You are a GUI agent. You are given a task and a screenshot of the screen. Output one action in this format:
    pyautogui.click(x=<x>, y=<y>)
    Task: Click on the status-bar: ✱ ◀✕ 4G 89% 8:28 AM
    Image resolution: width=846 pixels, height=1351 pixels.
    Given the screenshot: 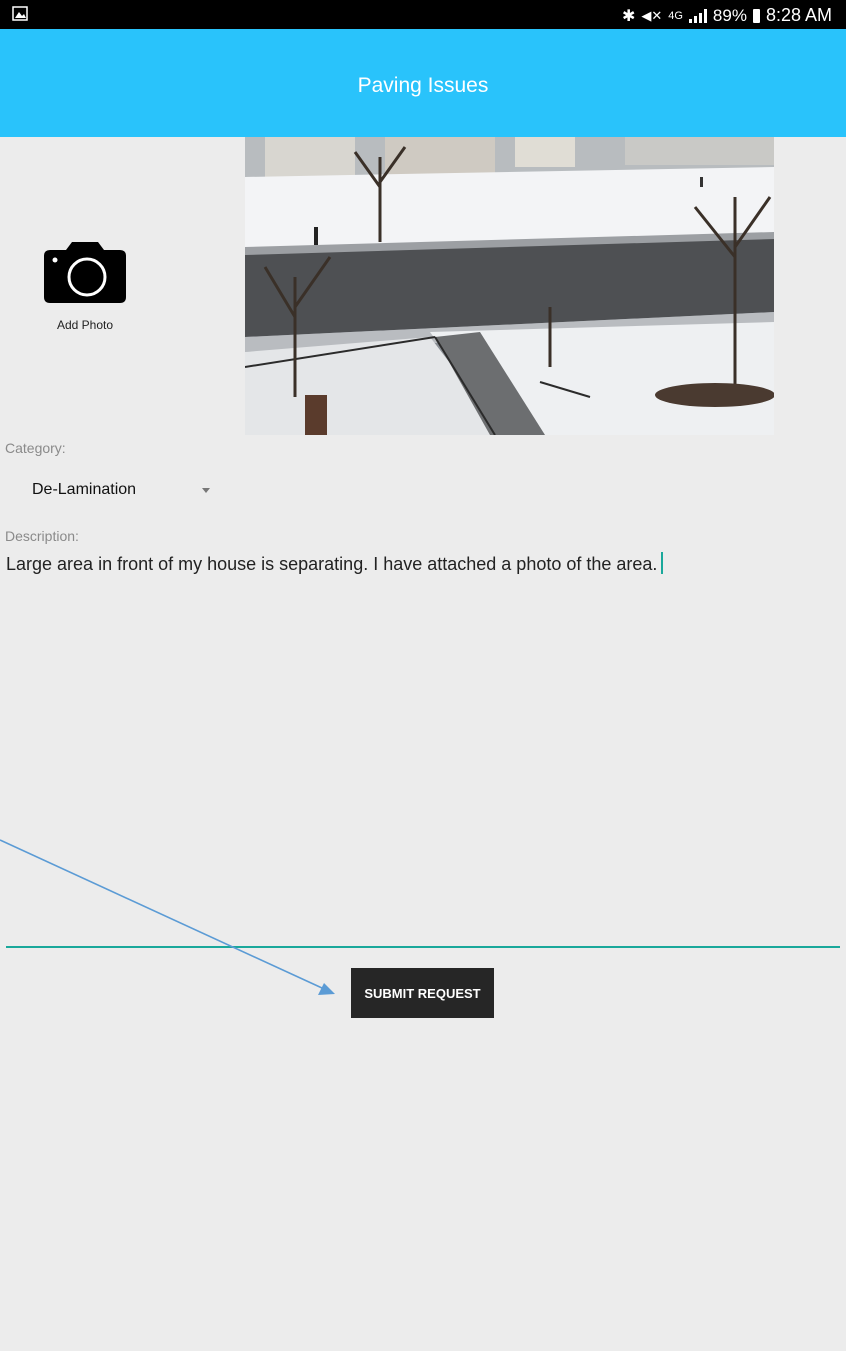 What is the action you would take?
    pyautogui.click(x=423, y=14)
    